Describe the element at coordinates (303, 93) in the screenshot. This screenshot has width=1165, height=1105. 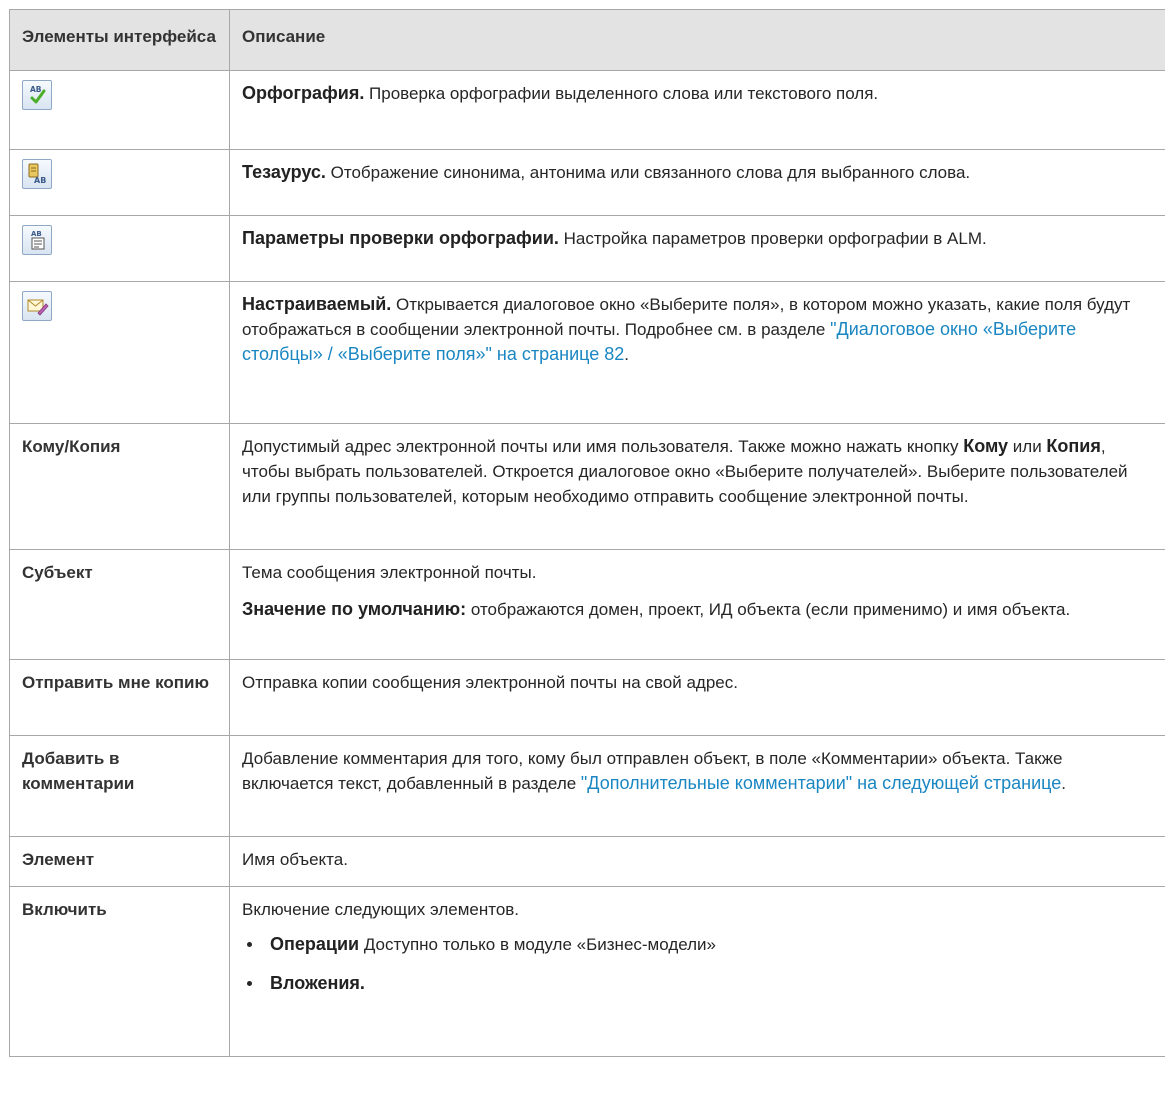
I see `spelling-title: Орфография.` at that location.